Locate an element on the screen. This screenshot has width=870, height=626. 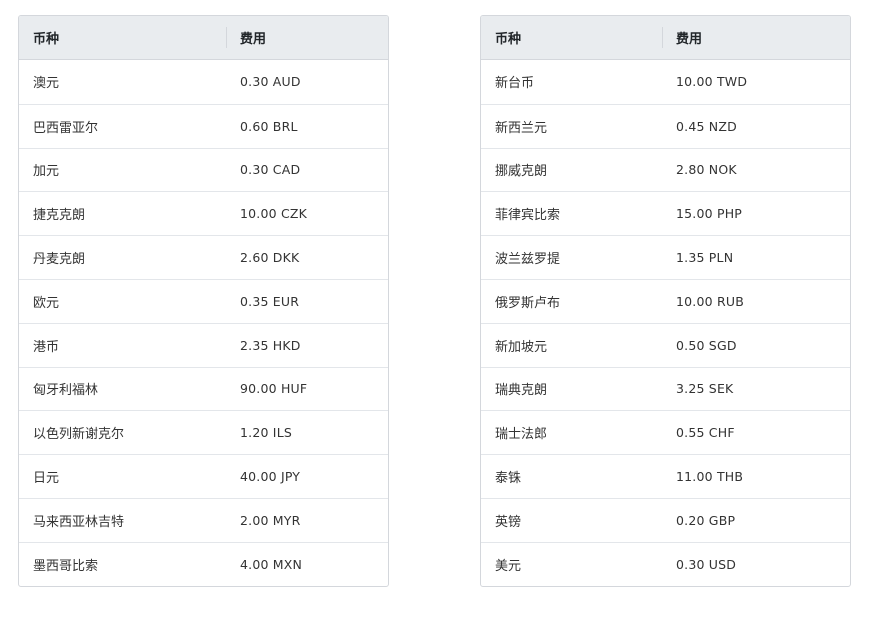
table-row: 丹麦克朗 2.60 DKK is located at coordinates (203, 257).